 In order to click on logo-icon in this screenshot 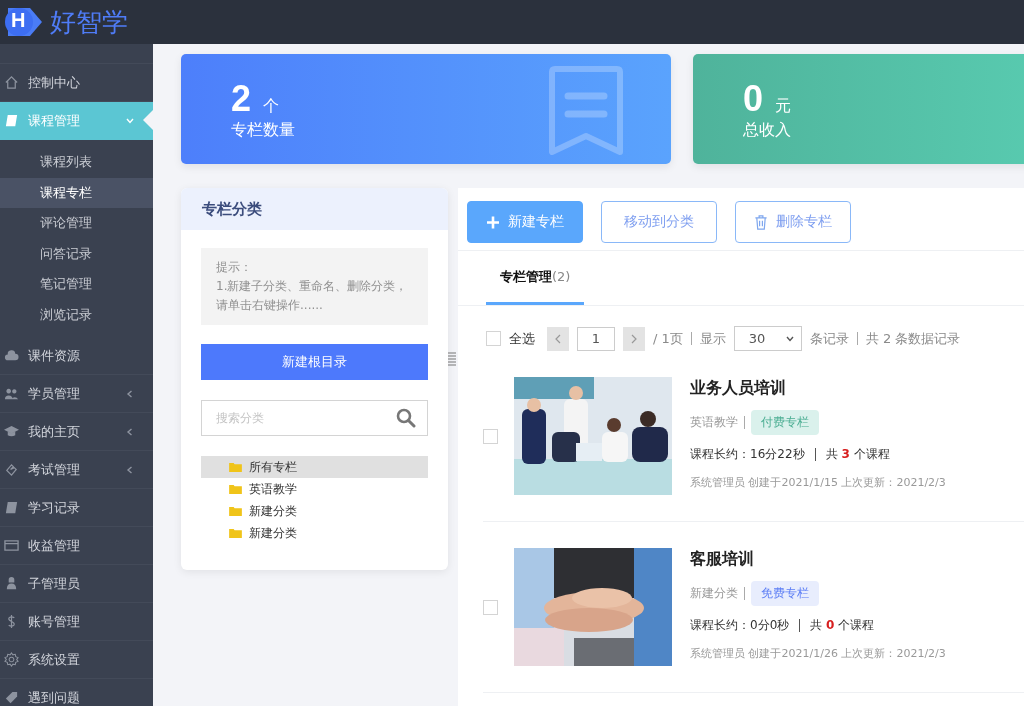, I will do `click(24, 22)`.